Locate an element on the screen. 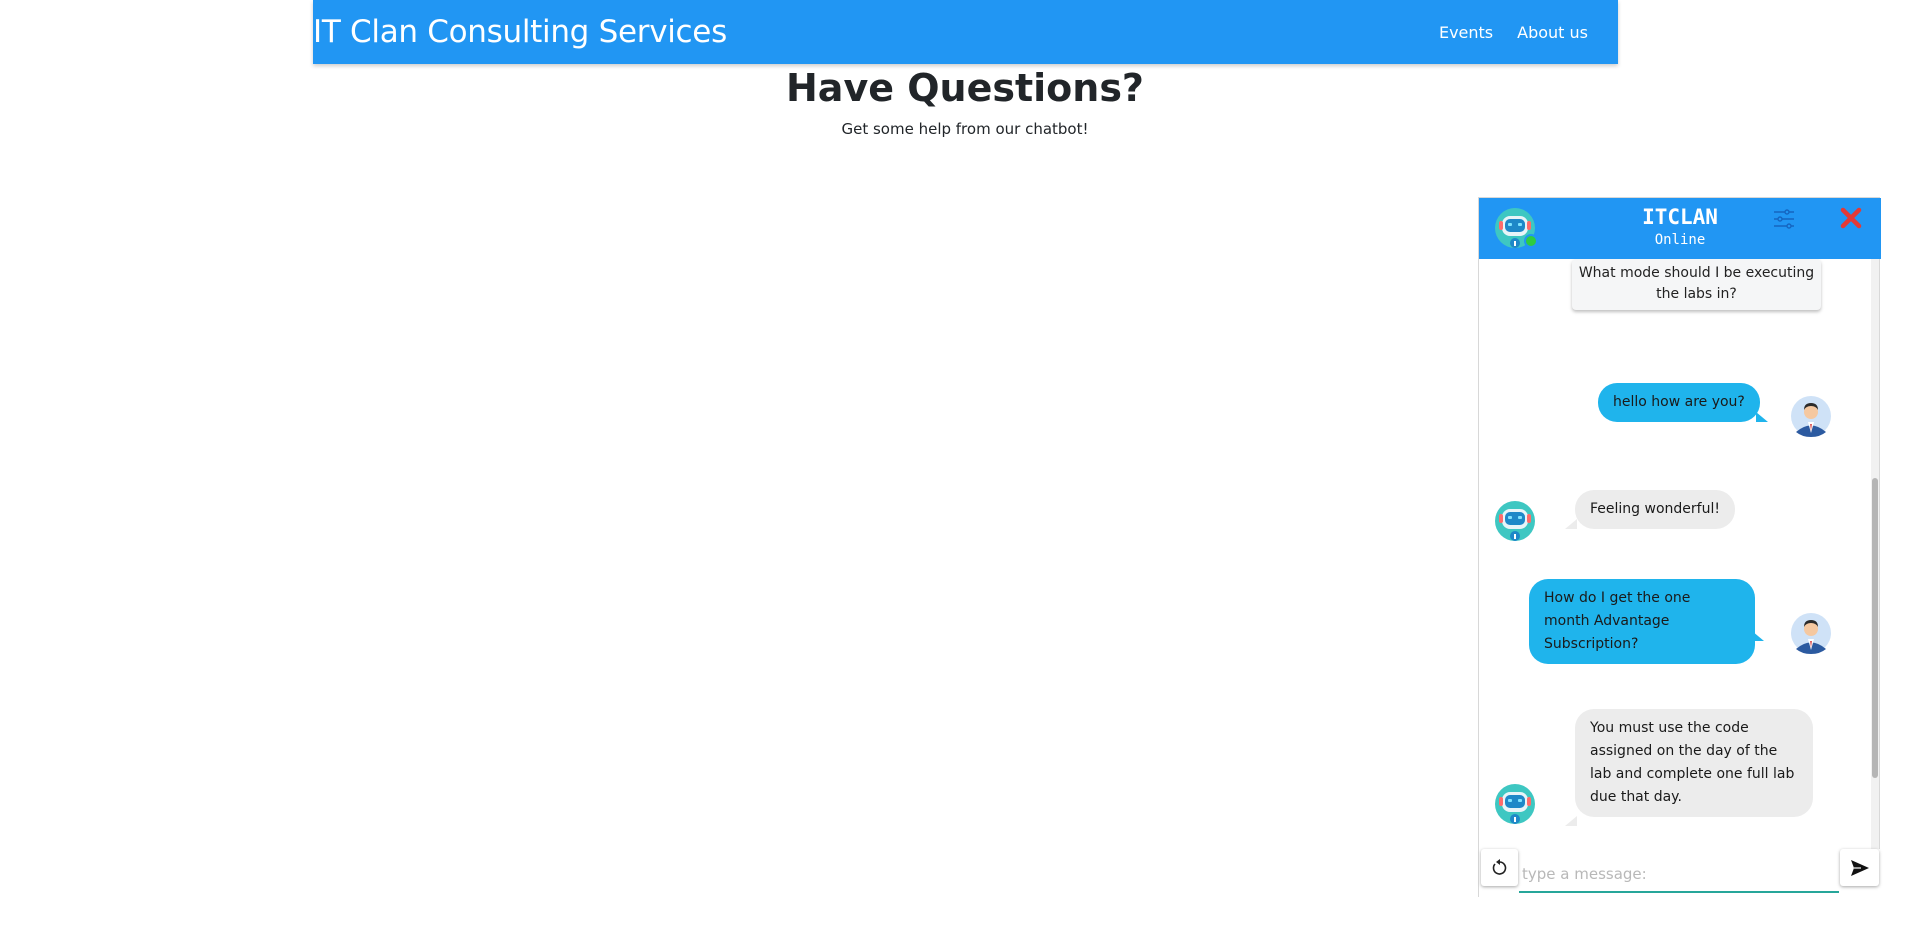  nav-links: Events About us is located at coordinates (1528, 32).